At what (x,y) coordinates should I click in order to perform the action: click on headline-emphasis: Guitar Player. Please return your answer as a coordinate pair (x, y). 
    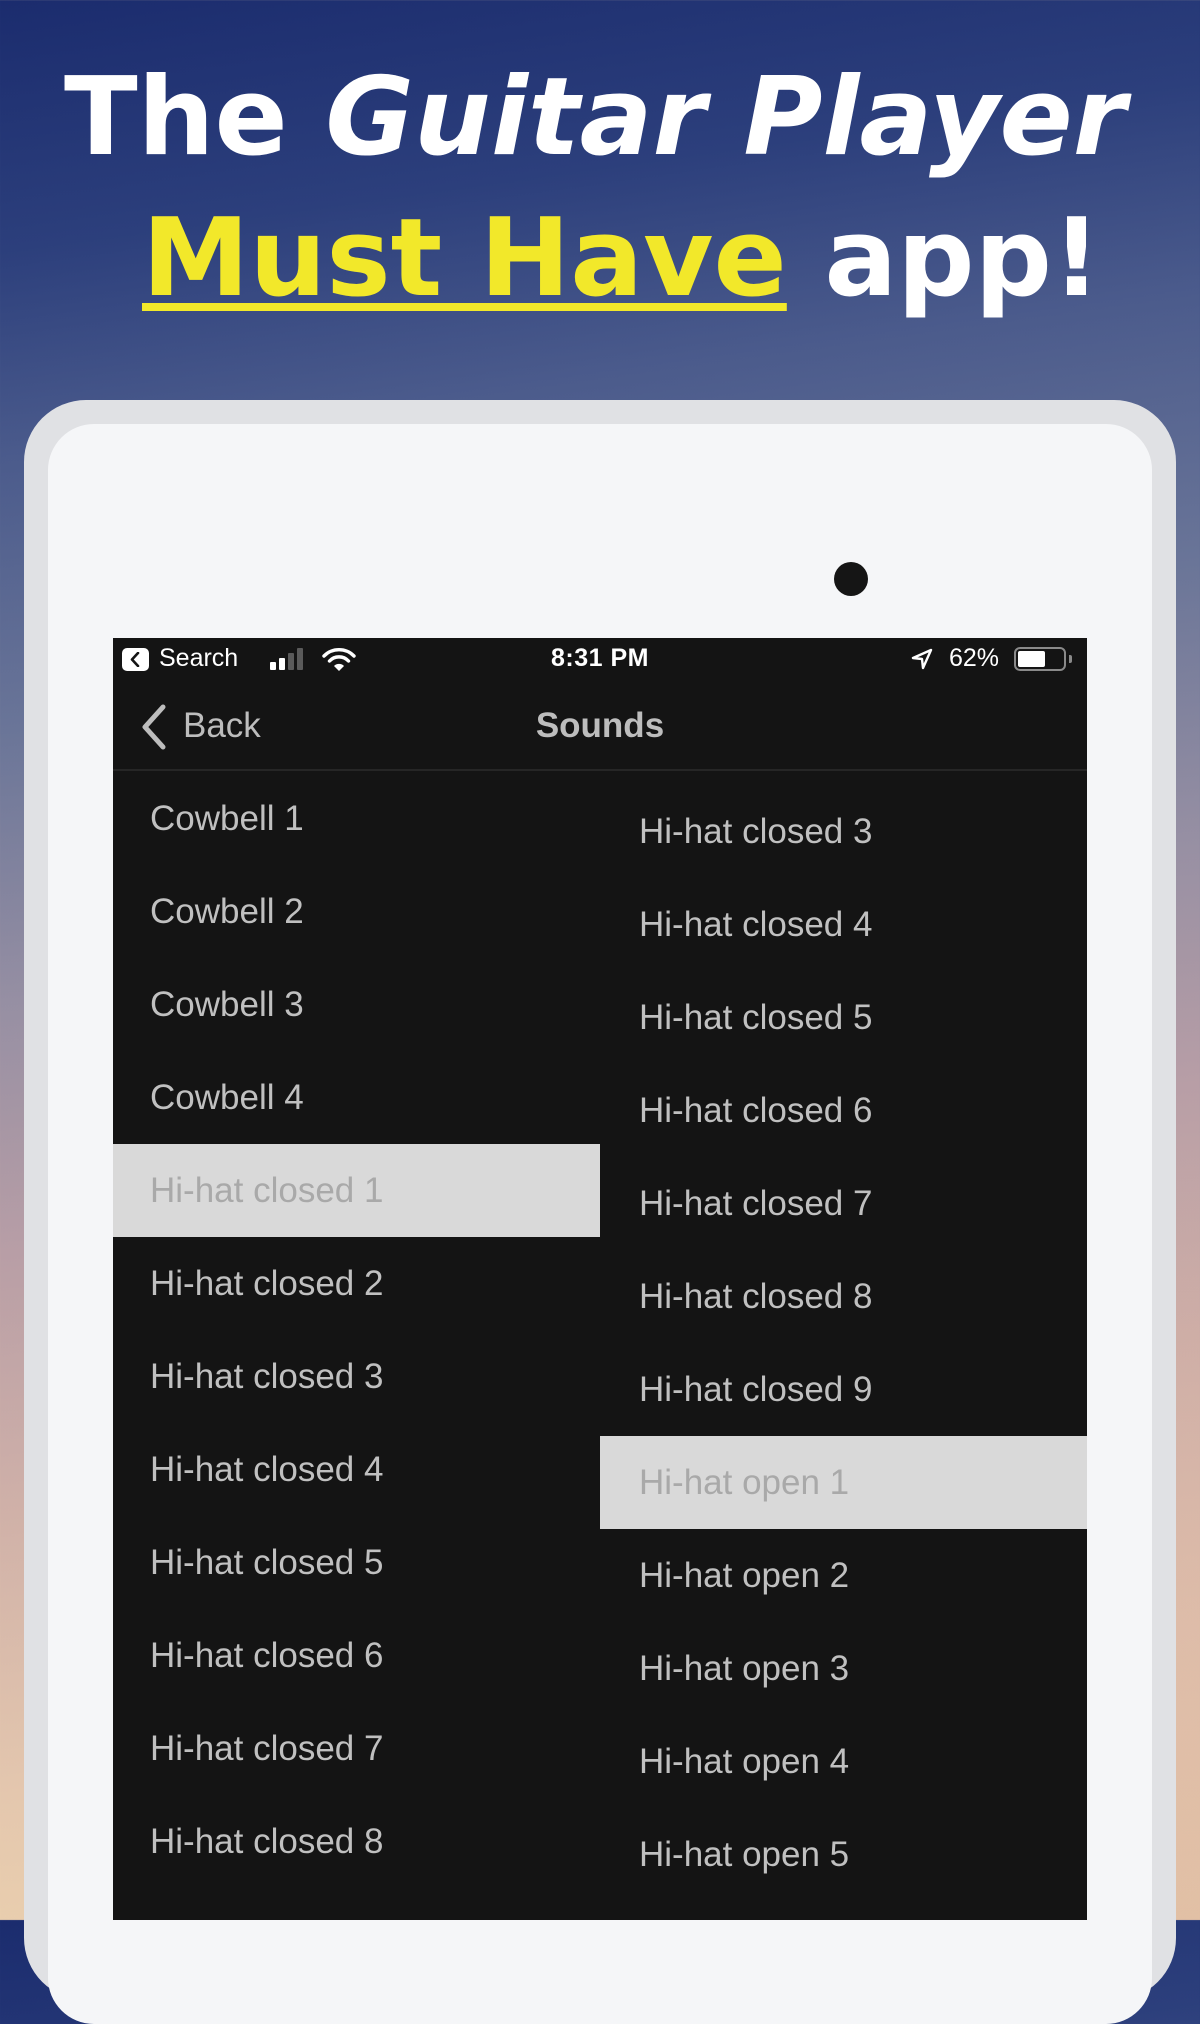
    Looking at the image, I should click on (725, 117).